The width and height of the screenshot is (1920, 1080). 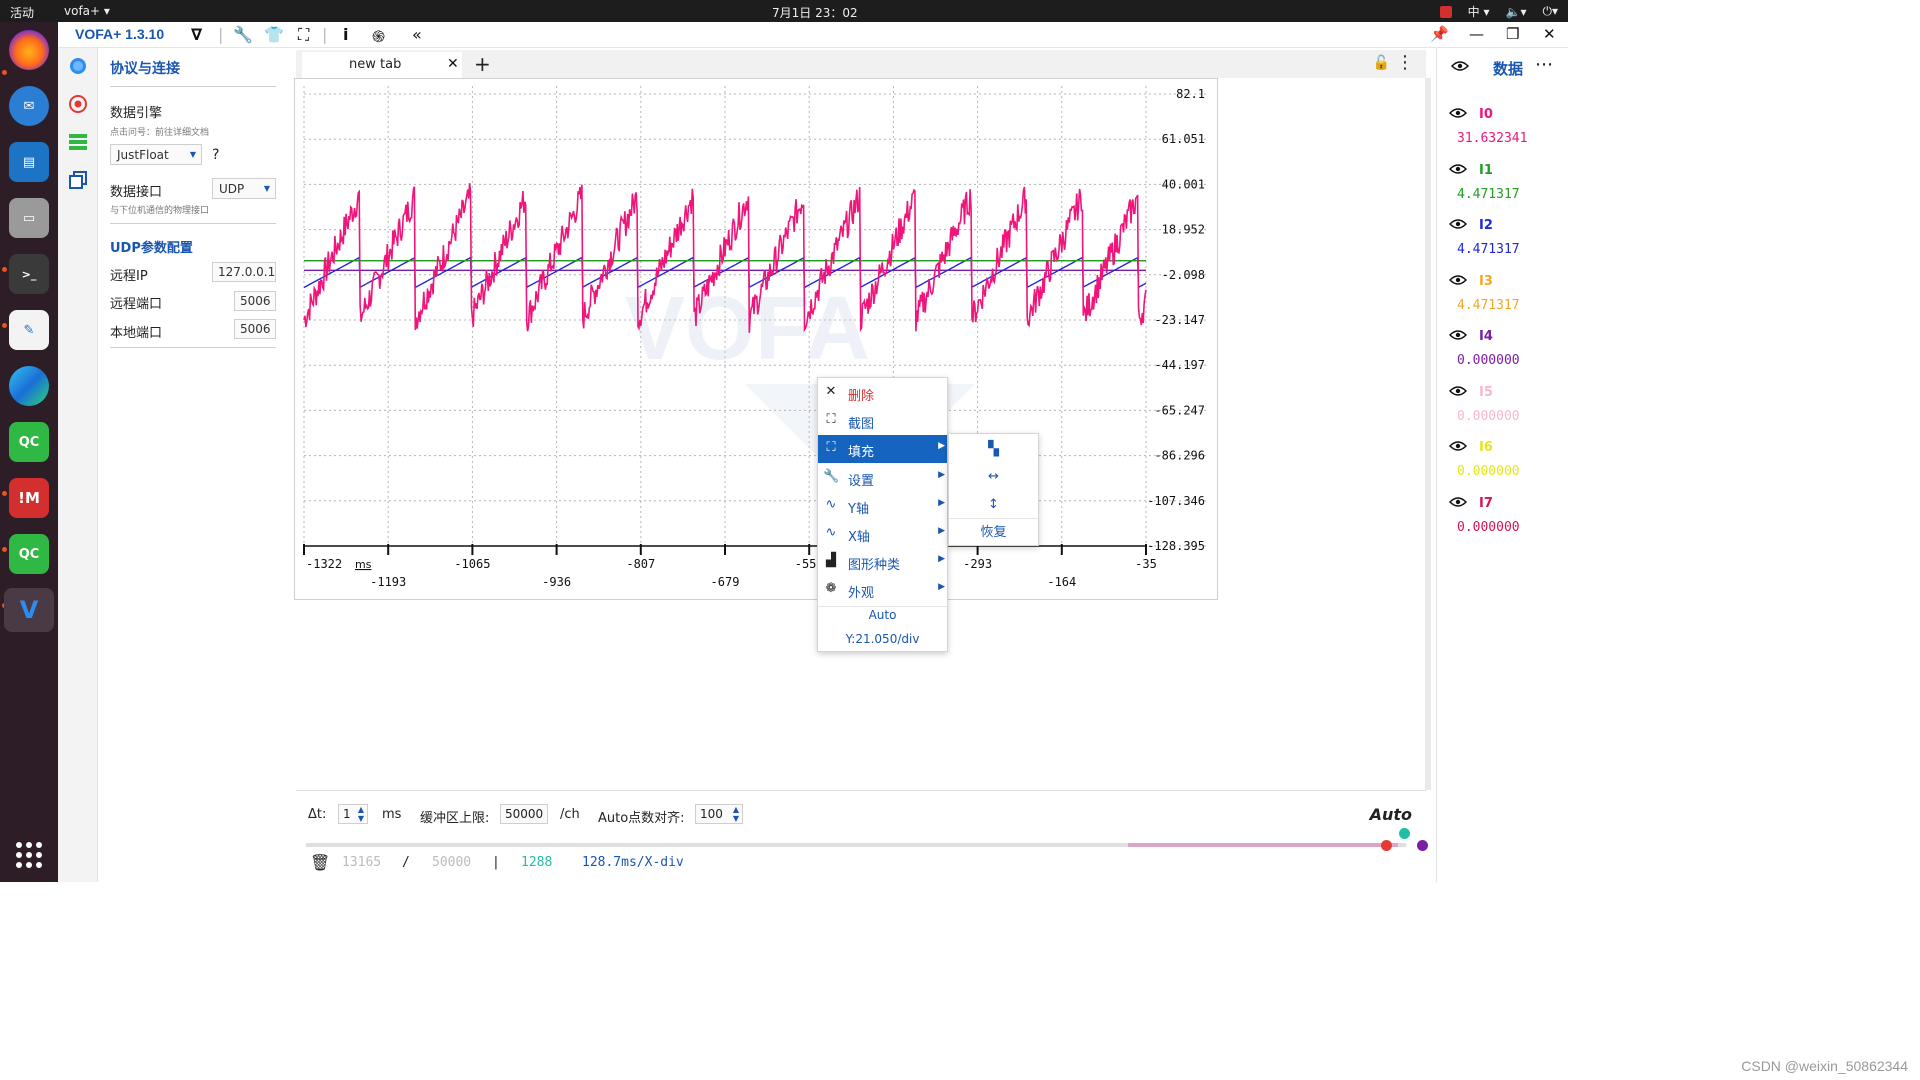 I want to click on engine-select: JustFloat ▼, so click(x=156, y=154).